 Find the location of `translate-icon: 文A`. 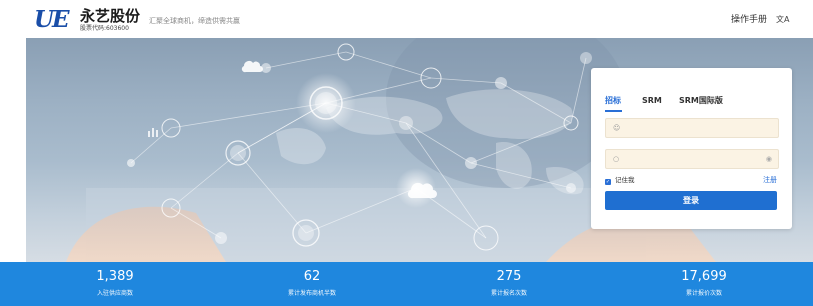

translate-icon: 文A is located at coordinates (782, 20).